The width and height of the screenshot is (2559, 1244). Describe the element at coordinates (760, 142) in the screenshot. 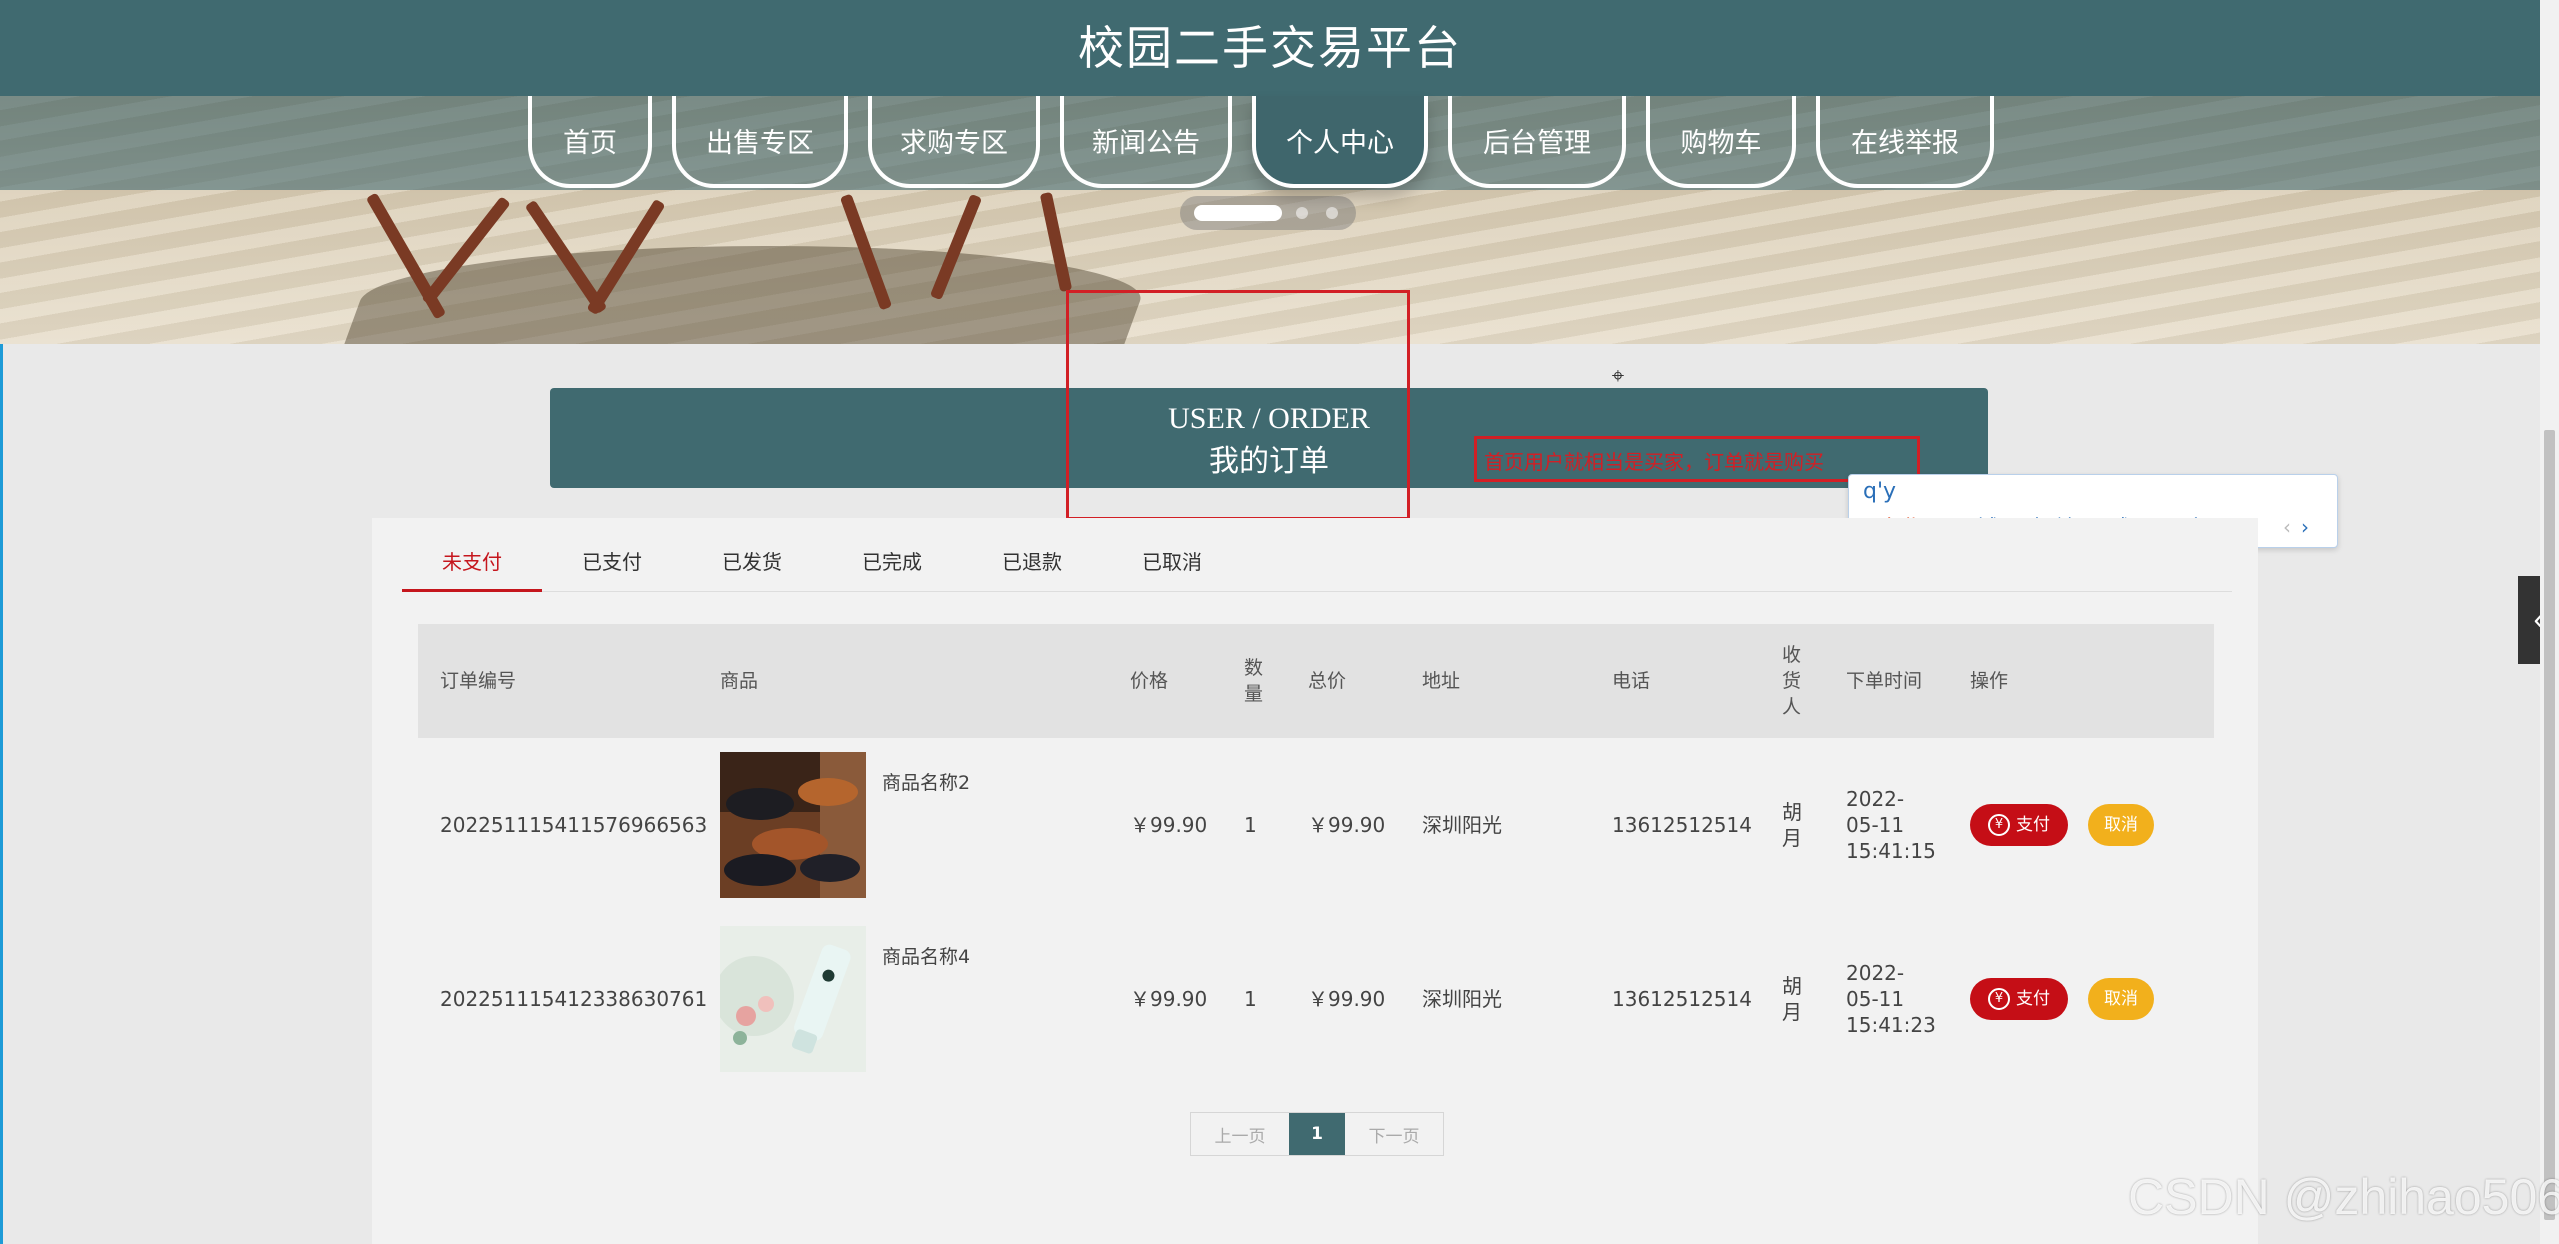

I see `nav-item-sell: 出售专区` at that location.